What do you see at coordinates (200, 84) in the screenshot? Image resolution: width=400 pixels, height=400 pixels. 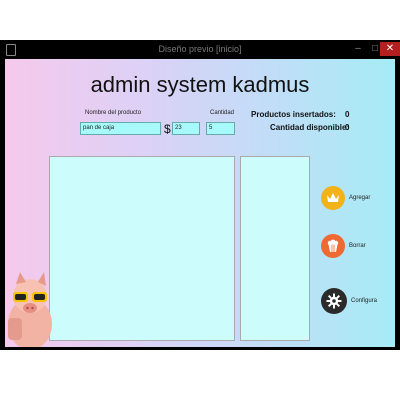 I see `page-title: admin system kadmus` at bounding box center [200, 84].